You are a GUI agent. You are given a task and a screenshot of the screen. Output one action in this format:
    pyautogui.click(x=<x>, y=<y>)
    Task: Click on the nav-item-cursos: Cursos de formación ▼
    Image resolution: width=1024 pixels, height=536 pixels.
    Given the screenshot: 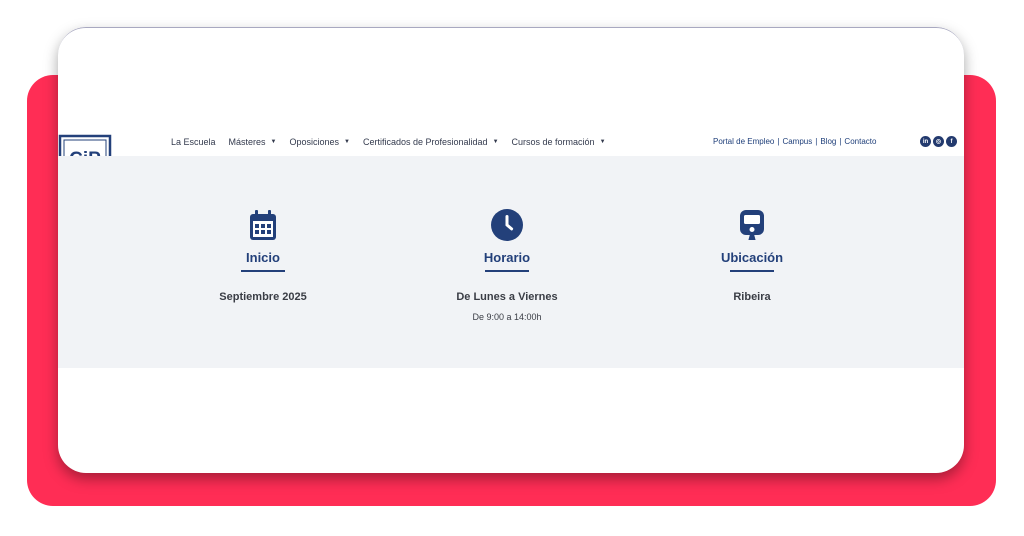 What is the action you would take?
    pyautogui.click(x=559, y=142)
    